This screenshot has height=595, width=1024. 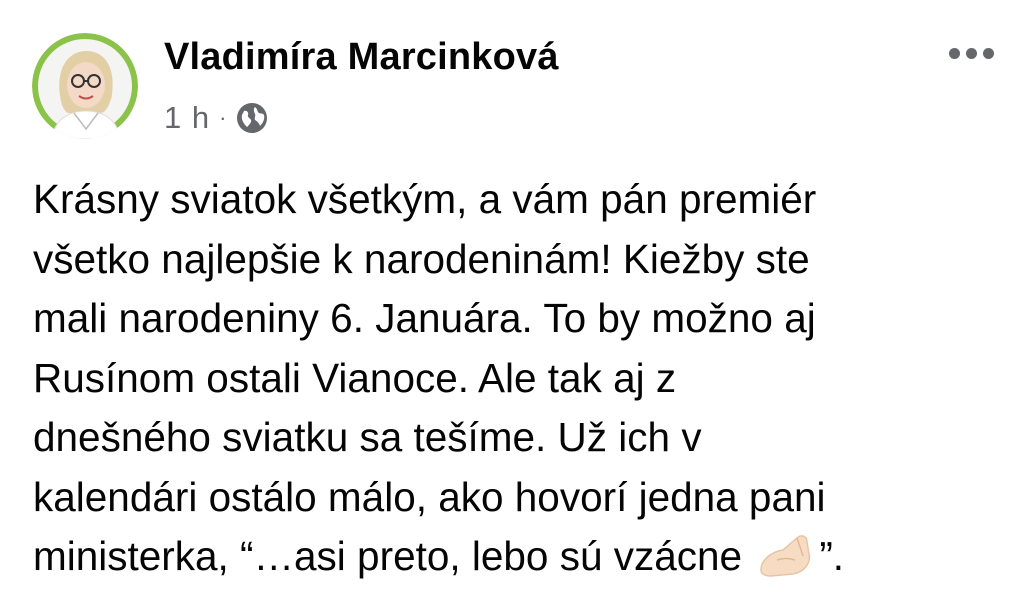 I want to click on more-horizontal-icon, so click(x=954, y=53).